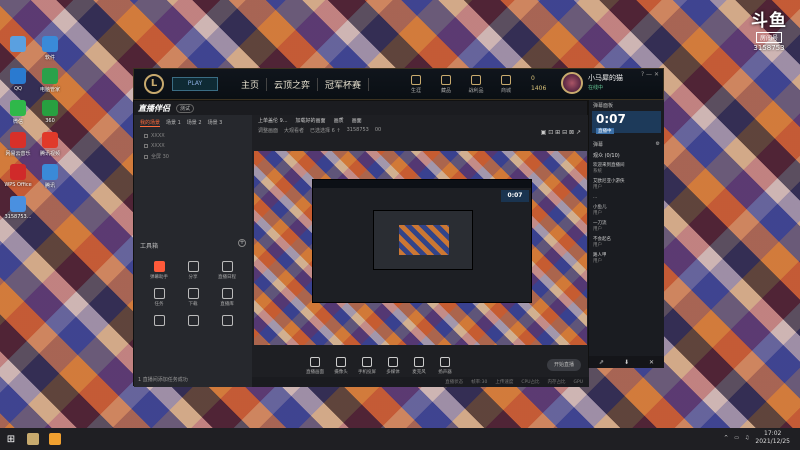 The height and width of the screenshot is (450, 800). What do you see at coordinates (626, 169) in the screenshot?
I see `chat-message: 欢迎来到直播间 系统` at bounding box center [626, 169].